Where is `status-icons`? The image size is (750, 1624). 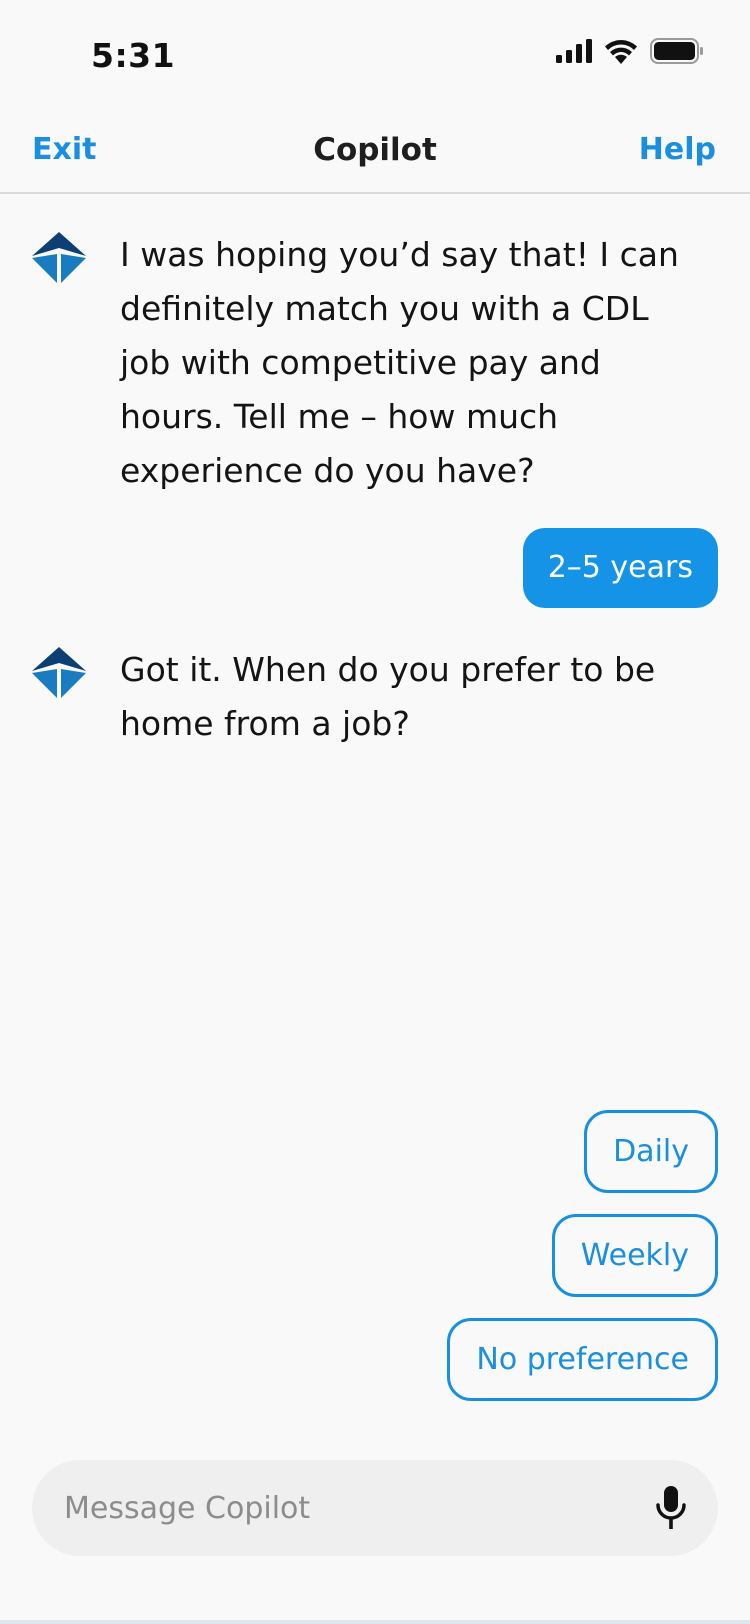
status-icons is located at coordinates (630, 51).